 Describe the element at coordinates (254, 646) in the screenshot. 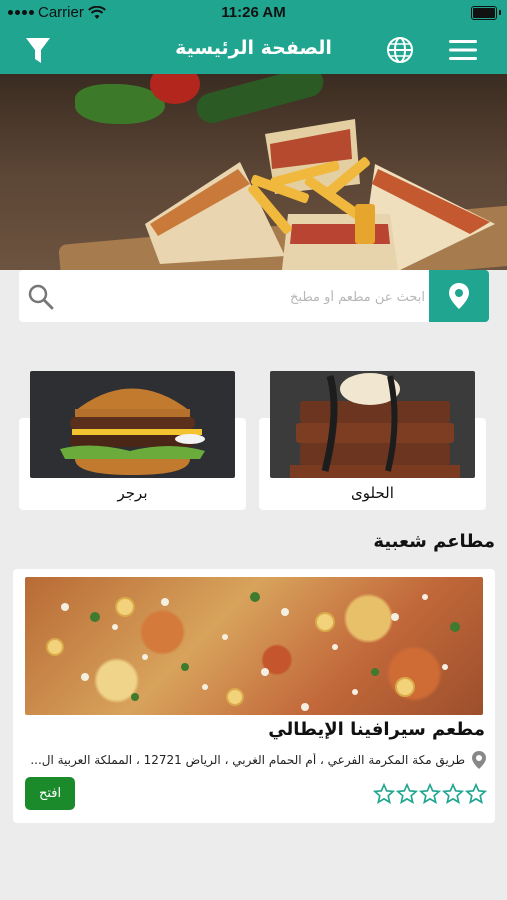

I see `restaurant-image` at that location.